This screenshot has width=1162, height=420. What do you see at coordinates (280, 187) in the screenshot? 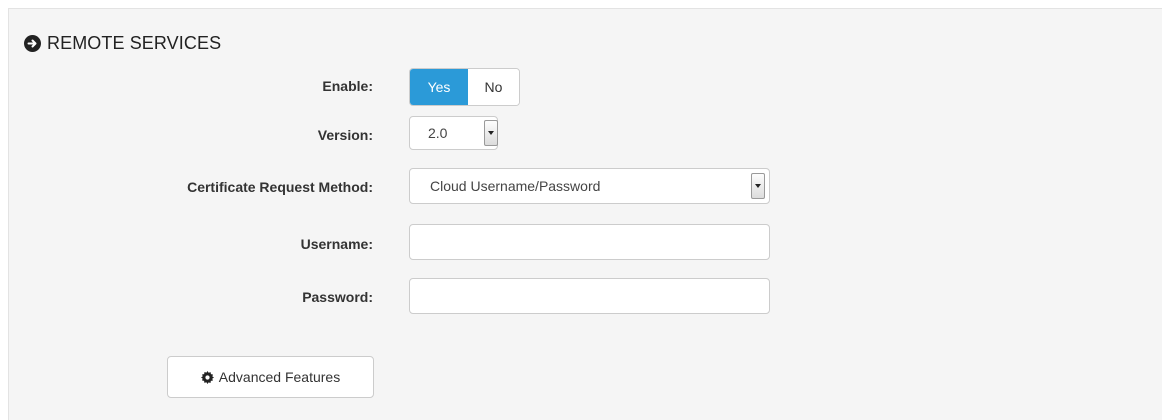
I see `cert-method-label: Certificate Request Method:` at bounding box center [280, 187].